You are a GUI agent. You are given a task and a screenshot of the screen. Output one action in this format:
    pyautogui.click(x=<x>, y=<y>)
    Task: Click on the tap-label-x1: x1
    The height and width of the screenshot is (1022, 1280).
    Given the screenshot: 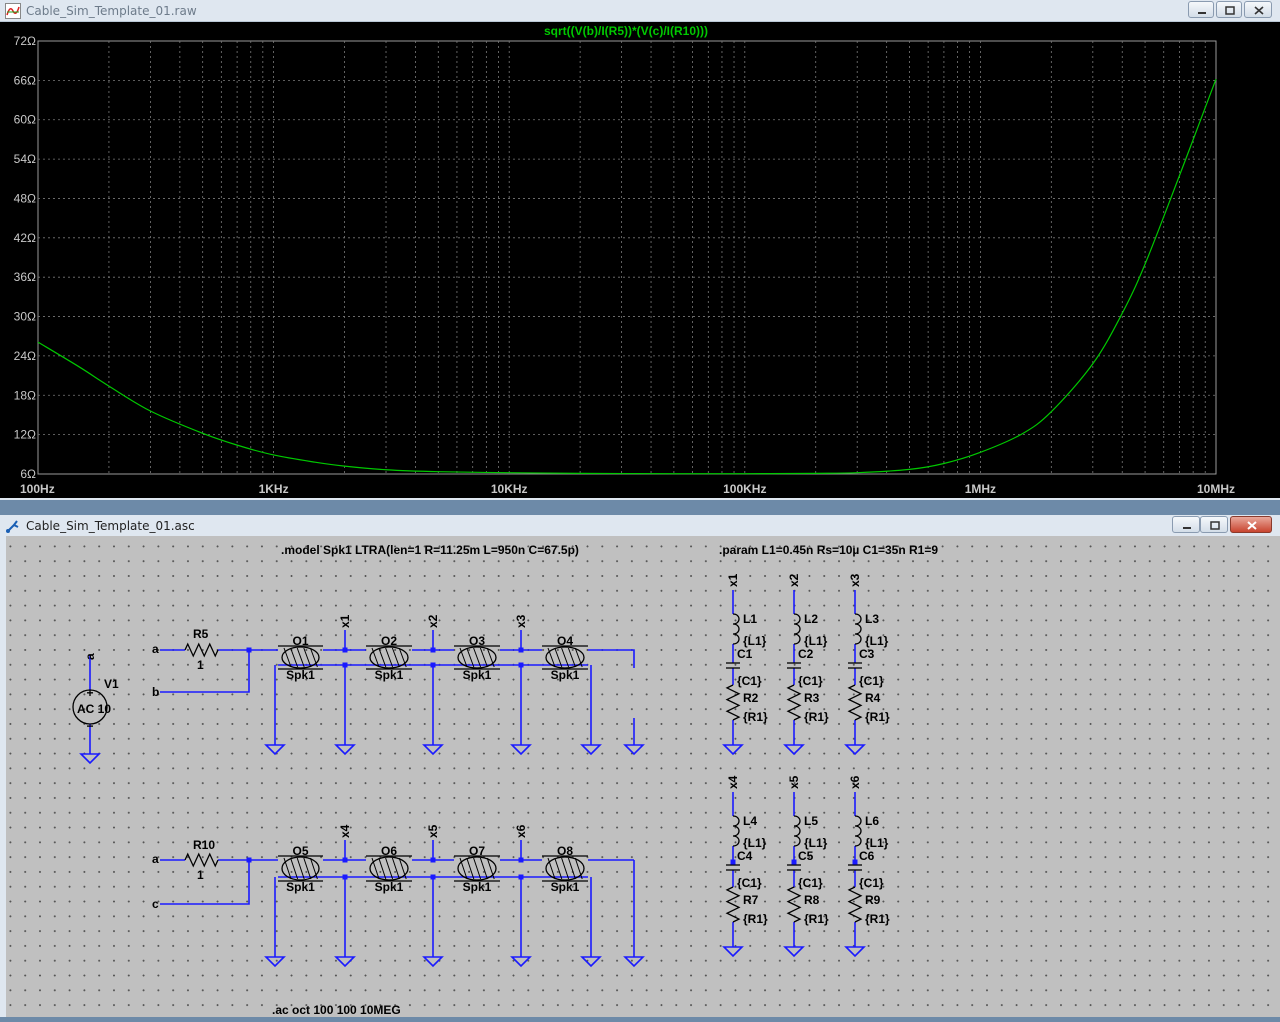 What is the action you would take?
    pyautogui.click(x=345, y=621)
    